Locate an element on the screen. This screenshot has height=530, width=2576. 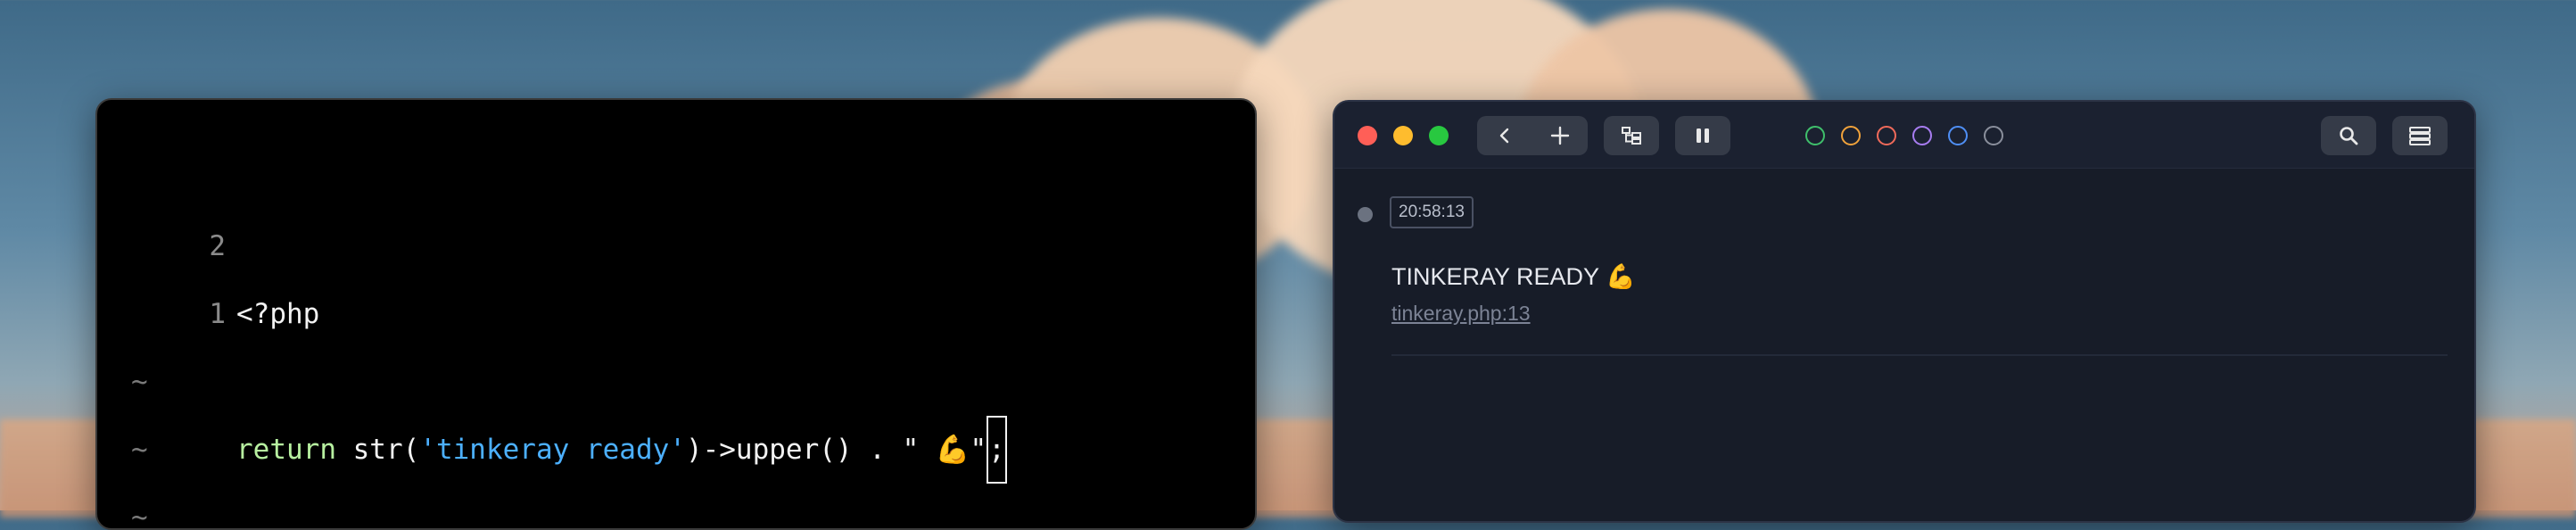
code-line: 2 <?php is located at coordinates (225, 238).